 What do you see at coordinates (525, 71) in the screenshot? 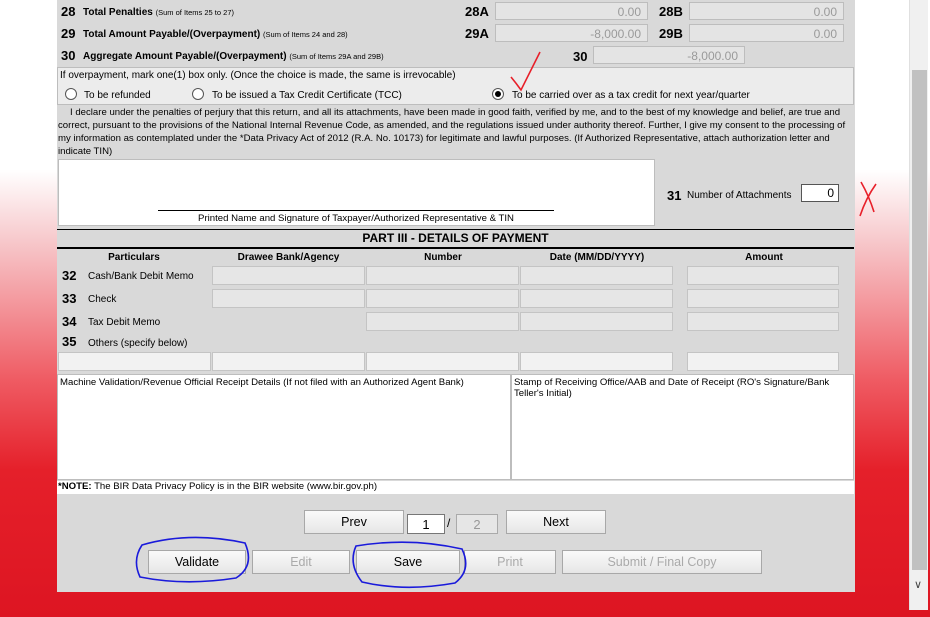
I see `red-checkmark-icon` at bounding box center [525, 71].